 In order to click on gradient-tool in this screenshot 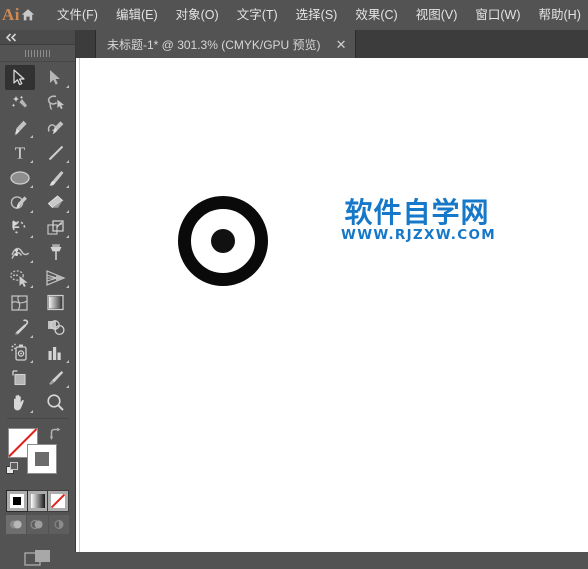, I will do `click(56, 302)`.